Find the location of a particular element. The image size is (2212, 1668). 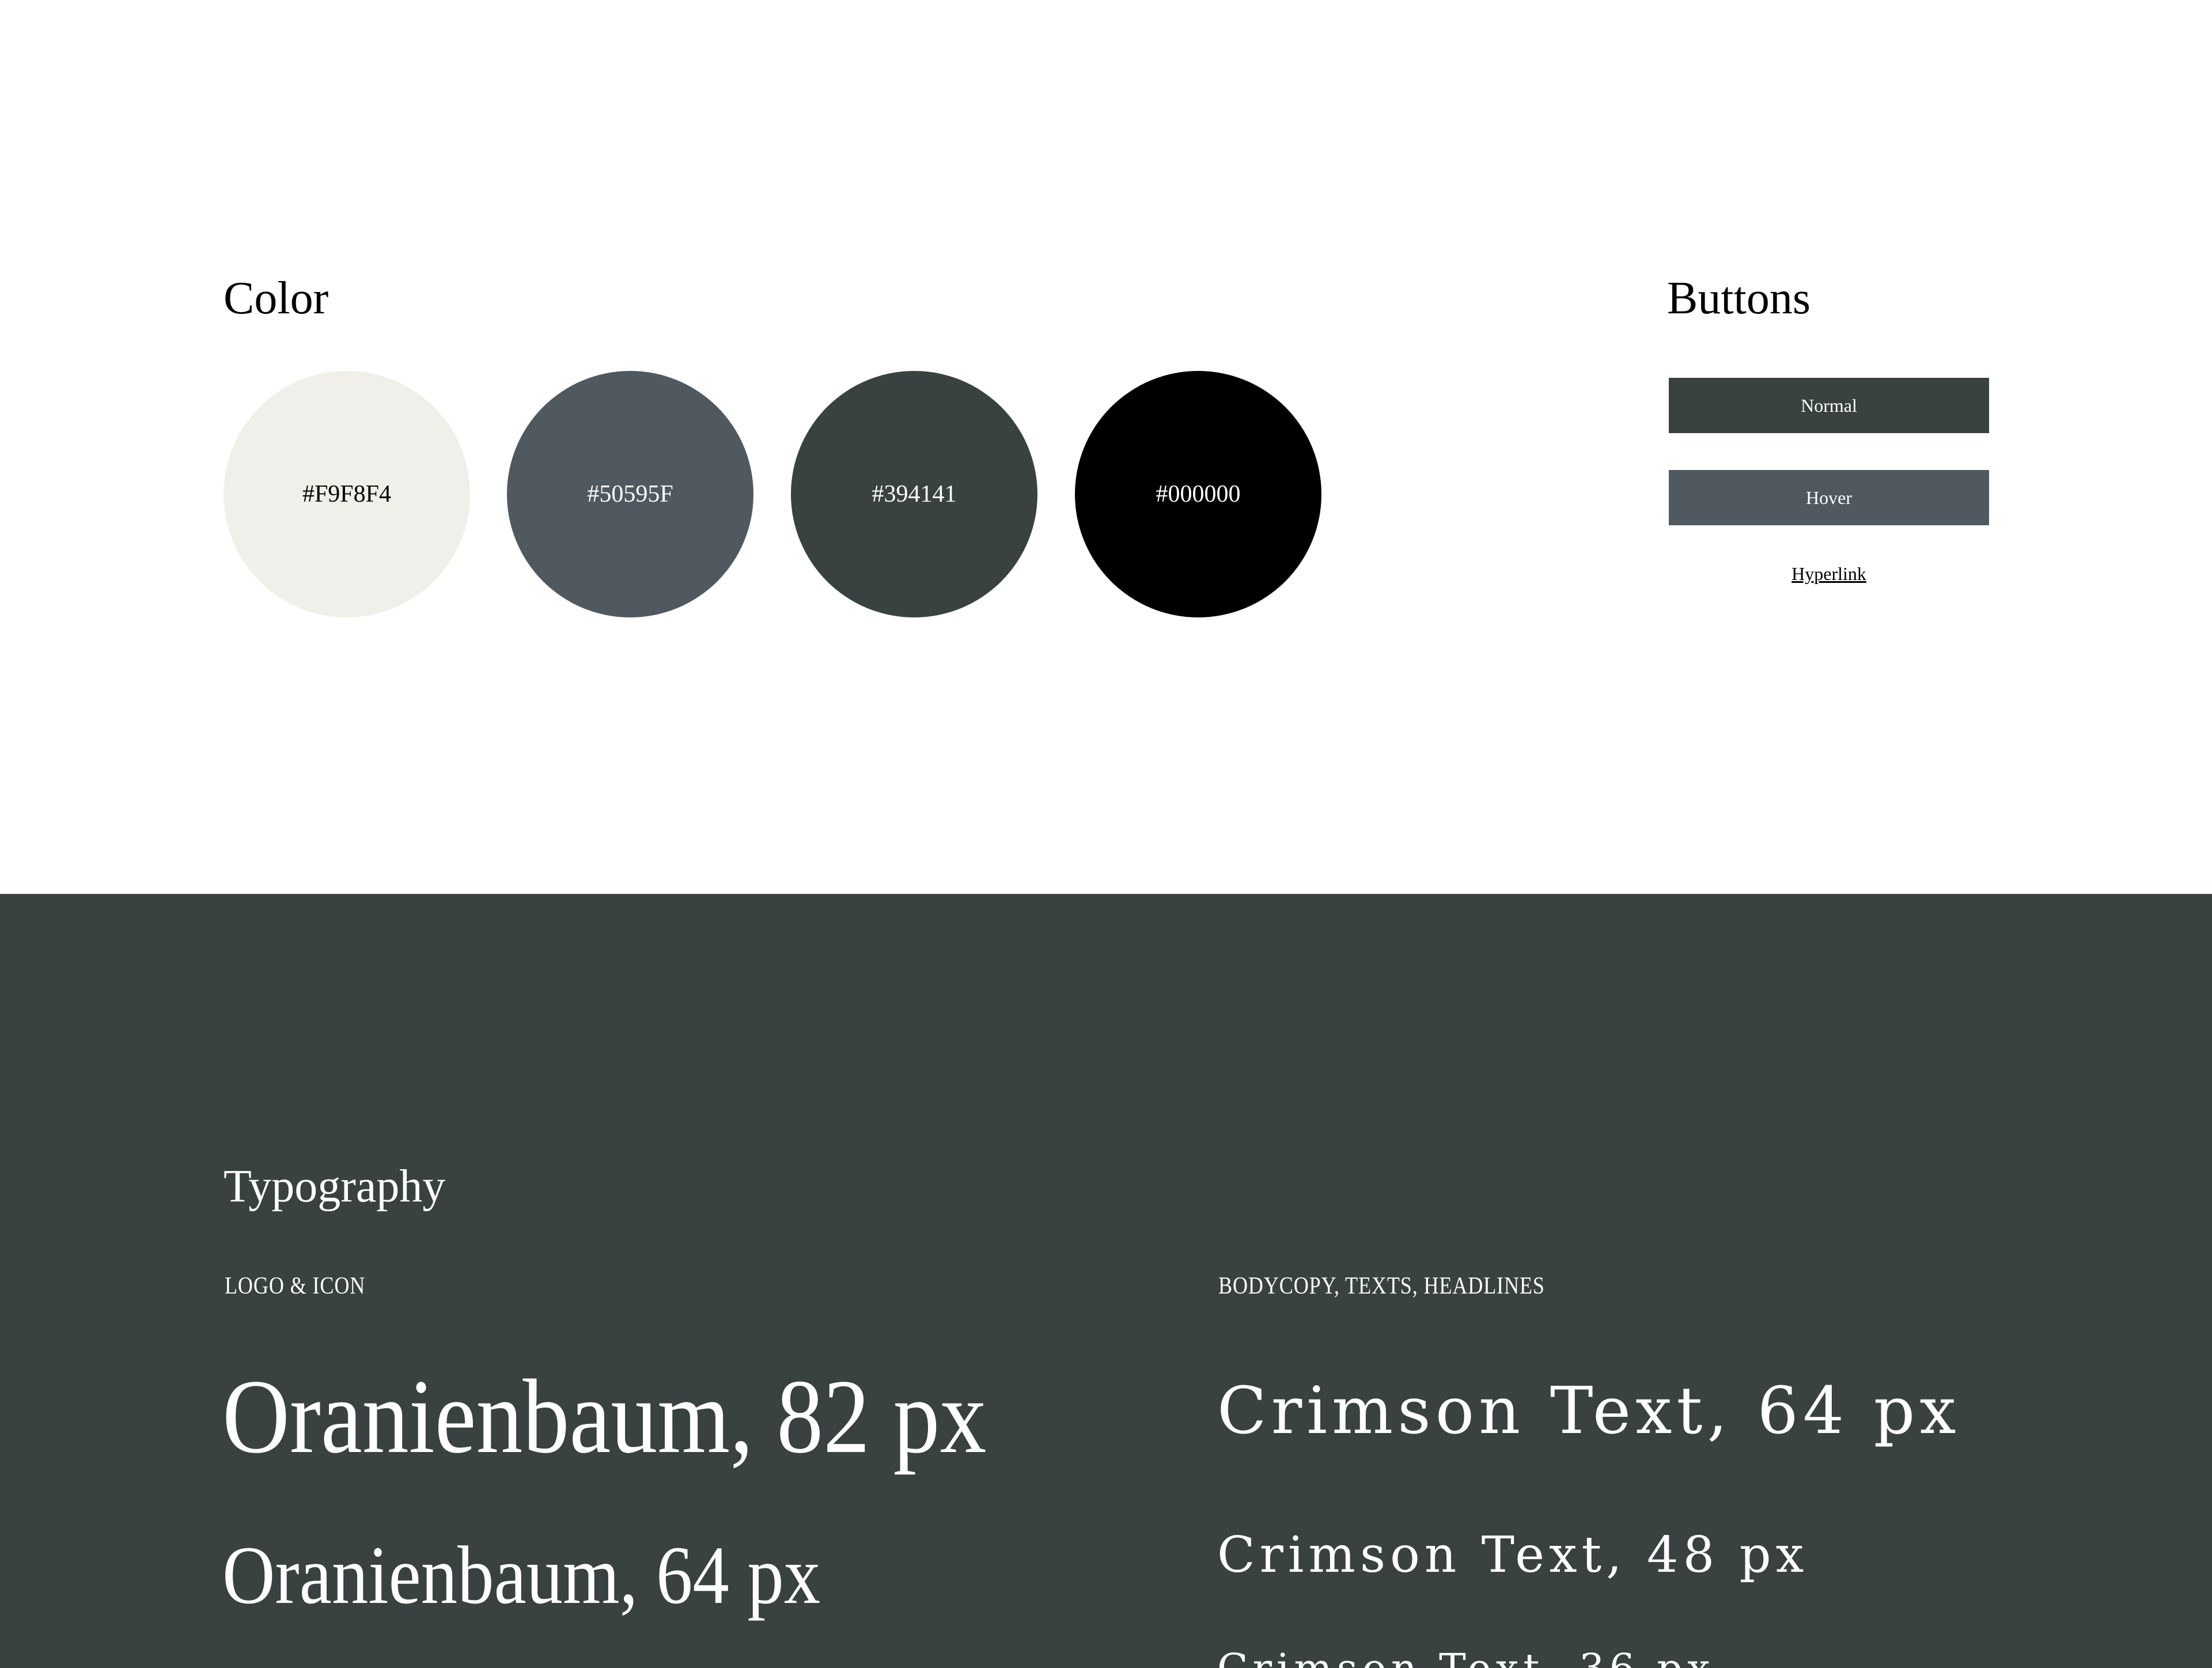

color-swatch-f9f8f4: #F9F8F4 is located at coordinates (347, 494).